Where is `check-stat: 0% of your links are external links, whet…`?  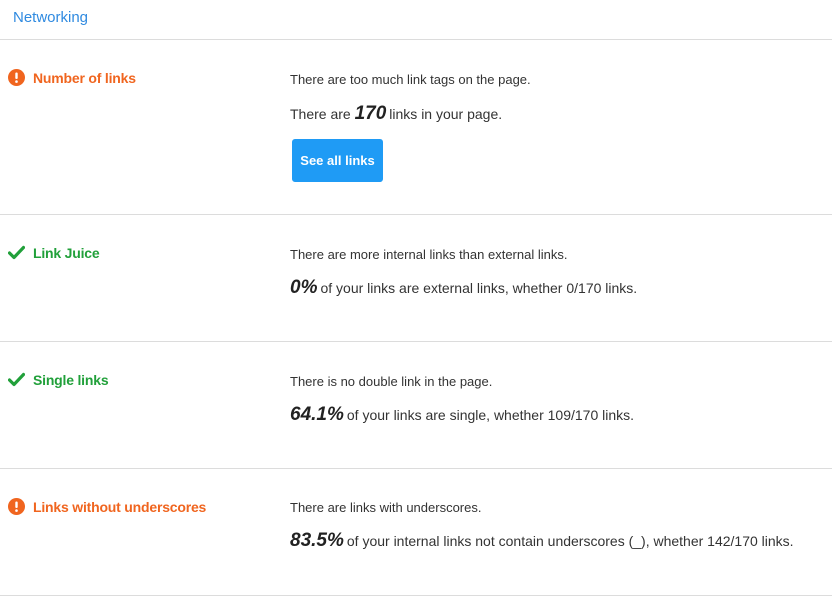
check-stat: 0% of your links are external links, whet… is located at coordinates (463, 288).